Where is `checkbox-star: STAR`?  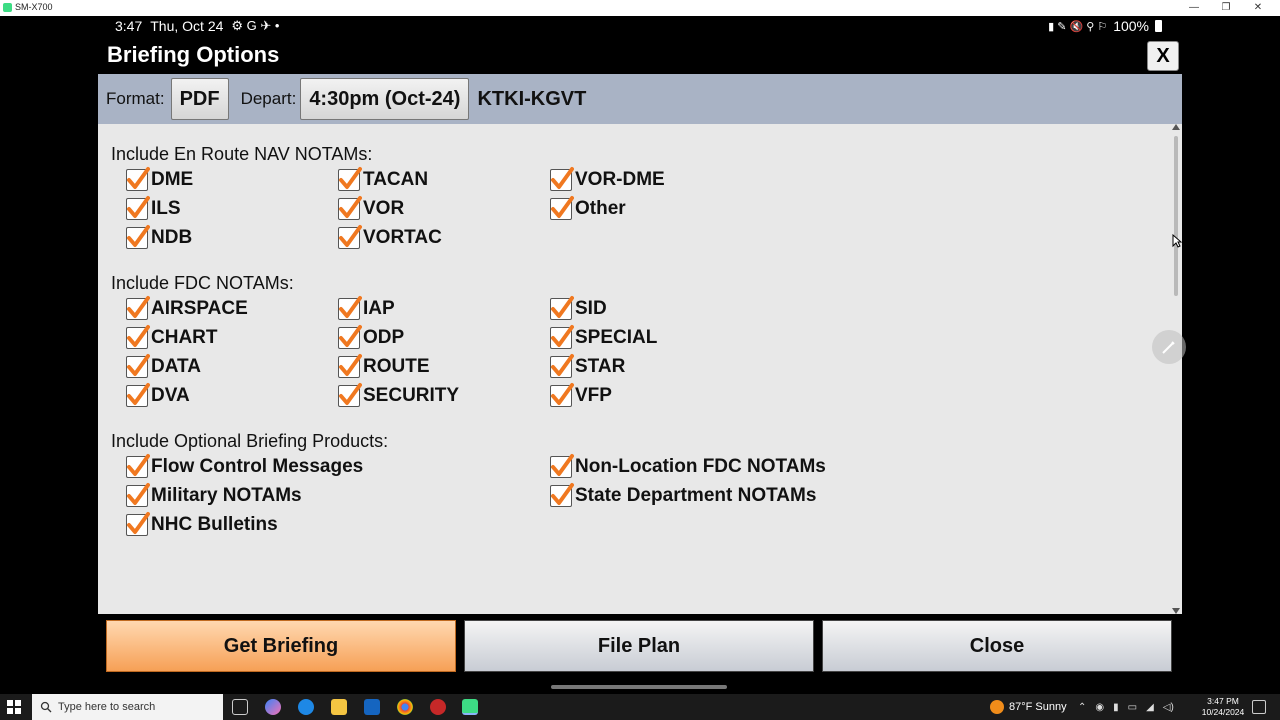
checkbox-star: STAR is located at coordinates (587, 367).